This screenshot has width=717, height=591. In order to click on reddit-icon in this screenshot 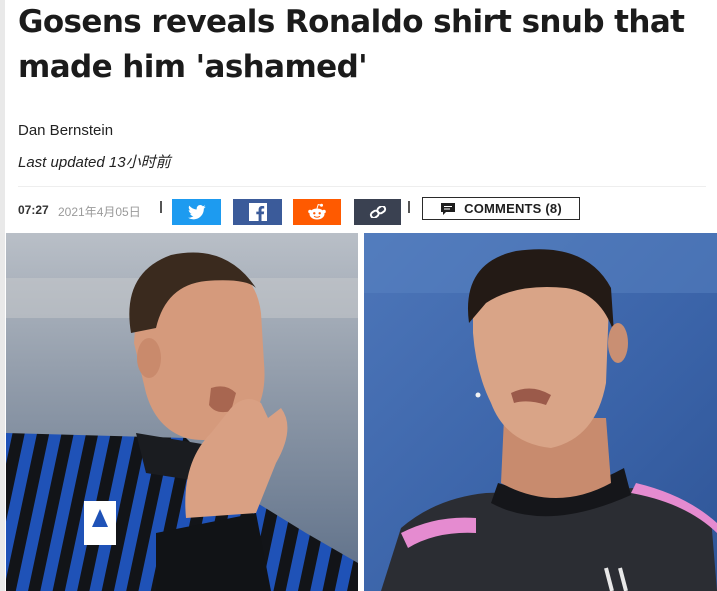, I will do `click(317, 211)`.